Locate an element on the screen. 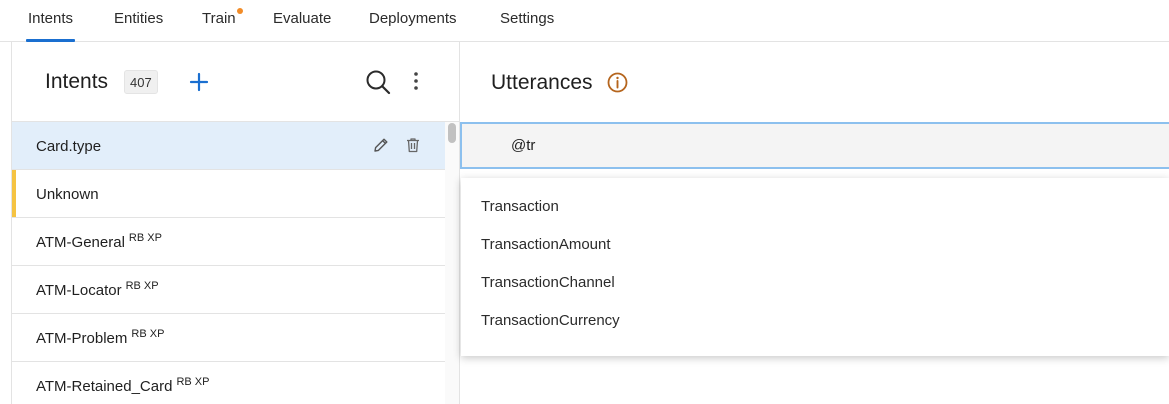  more-vertical-icon is located at coordinates (416, 81).